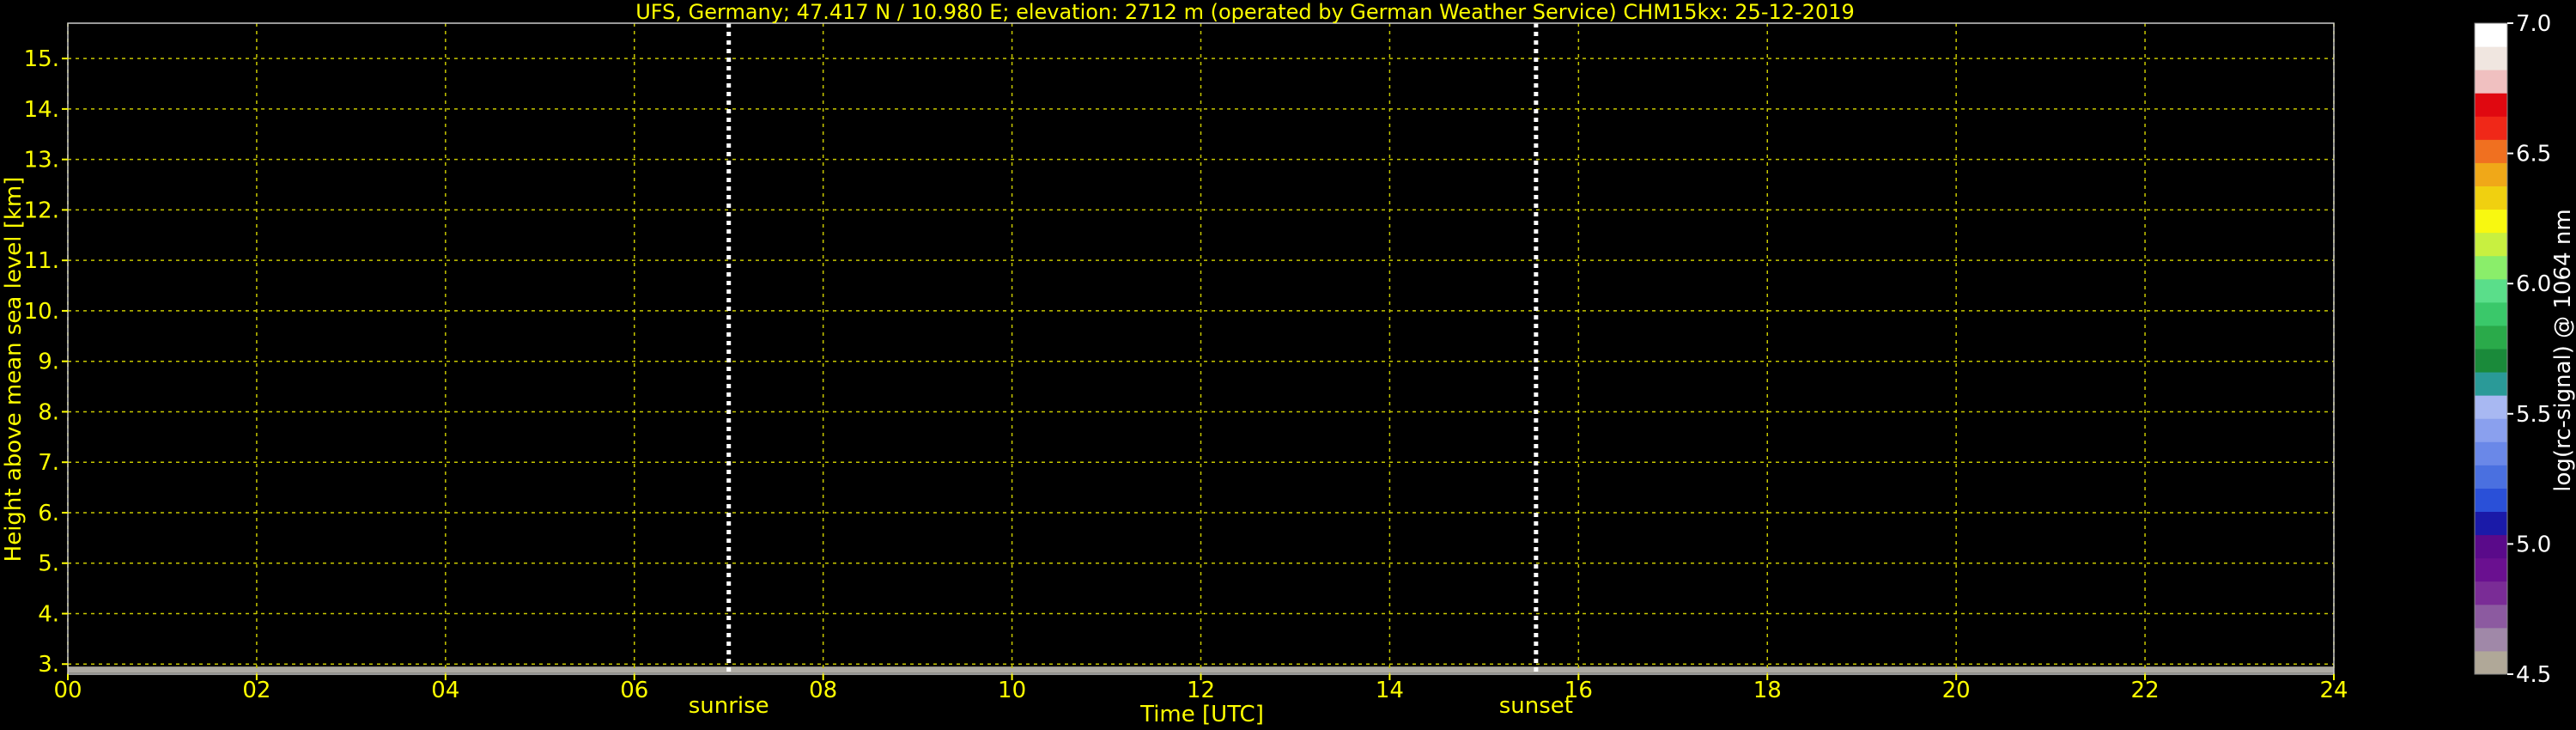  I want to click on x-tick-label: 16, so click(1579, 690).